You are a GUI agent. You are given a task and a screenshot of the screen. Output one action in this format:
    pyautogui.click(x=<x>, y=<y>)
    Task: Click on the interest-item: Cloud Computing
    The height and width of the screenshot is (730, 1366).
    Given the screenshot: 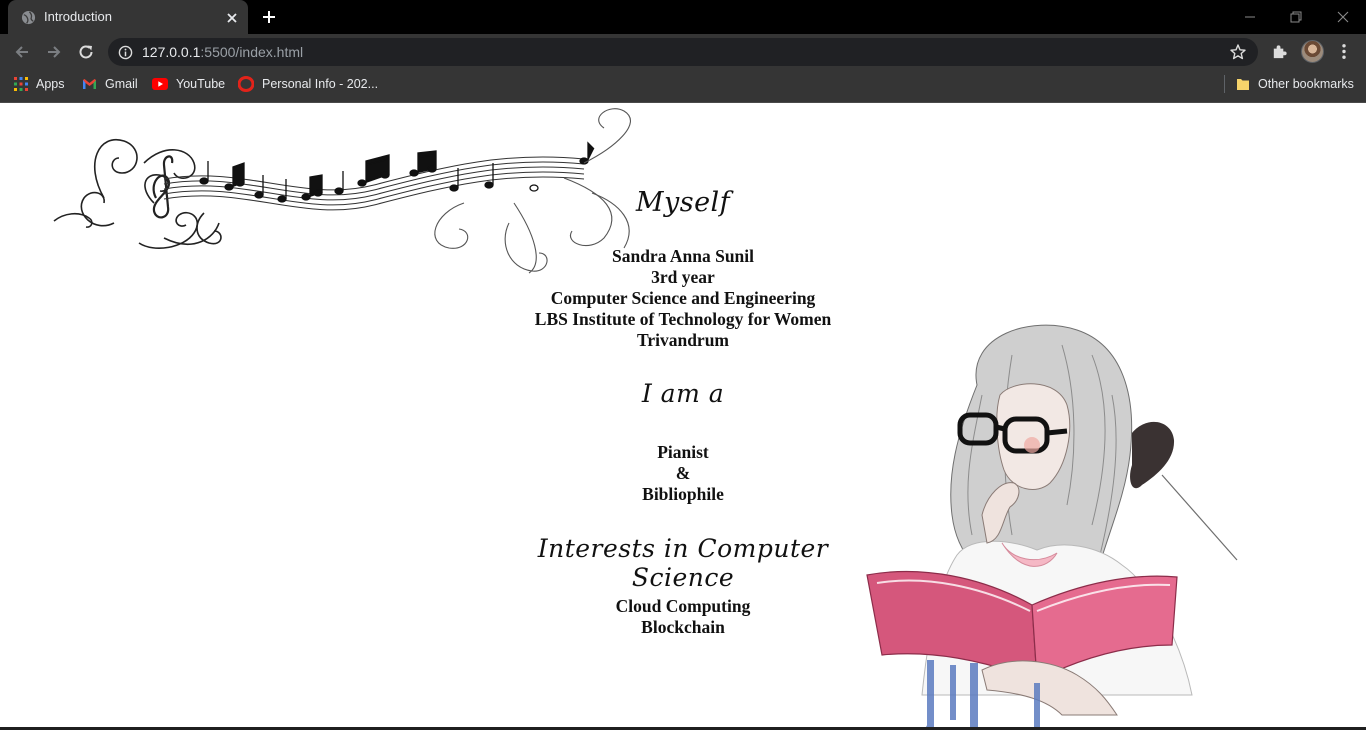 What is the action you would take?
    pyautogui.click(x=683, y=606)
    